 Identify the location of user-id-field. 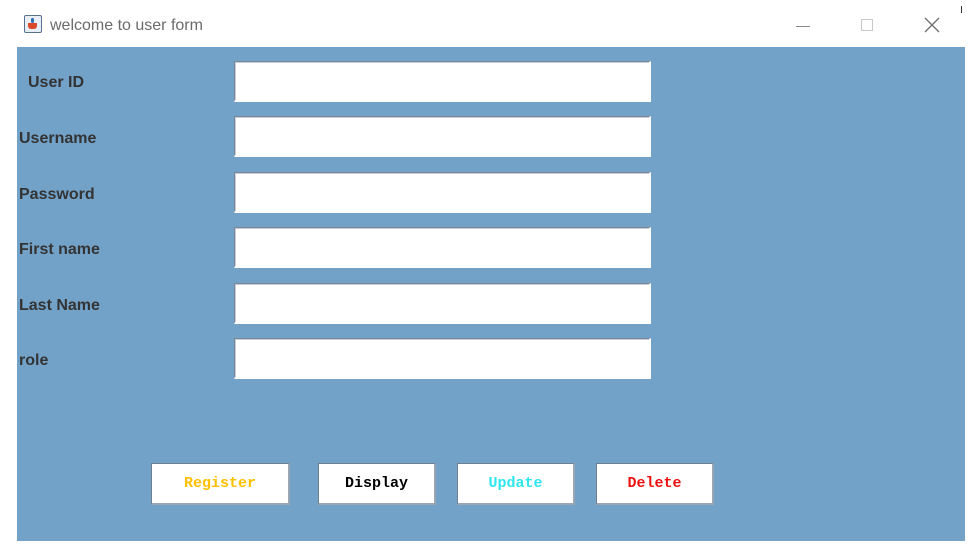
(442, 81).